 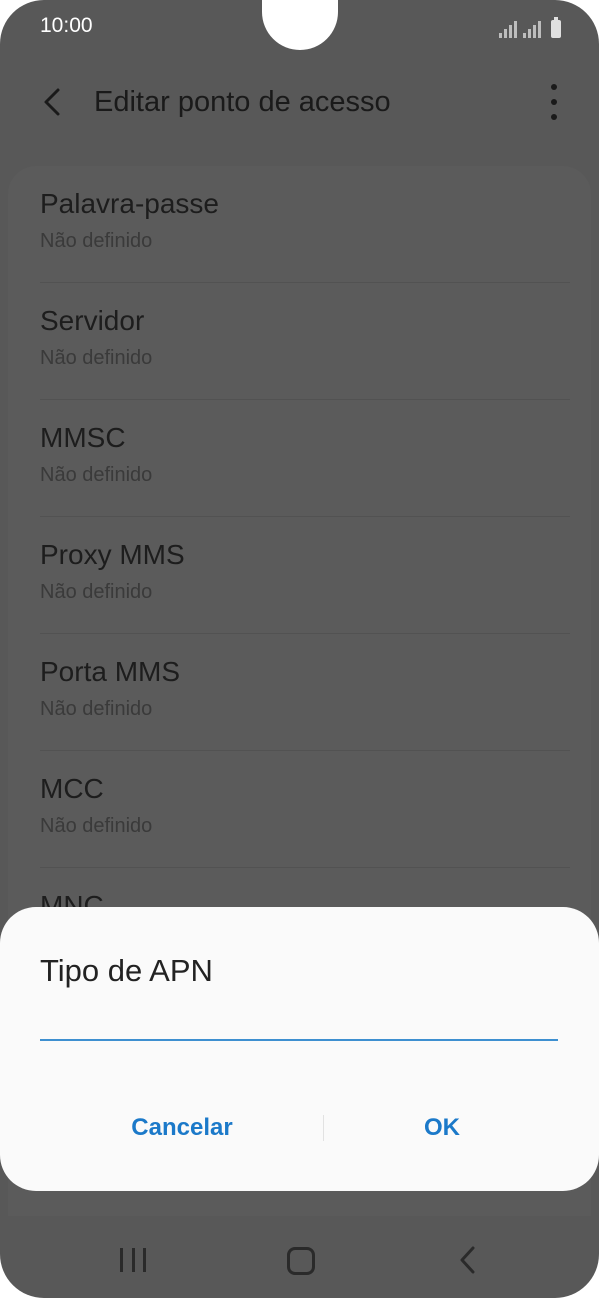 What do you see at coordinates (92, 320) in the screenshot?
I see `list-item-title: Servidor` at bounding box center [92, 320].